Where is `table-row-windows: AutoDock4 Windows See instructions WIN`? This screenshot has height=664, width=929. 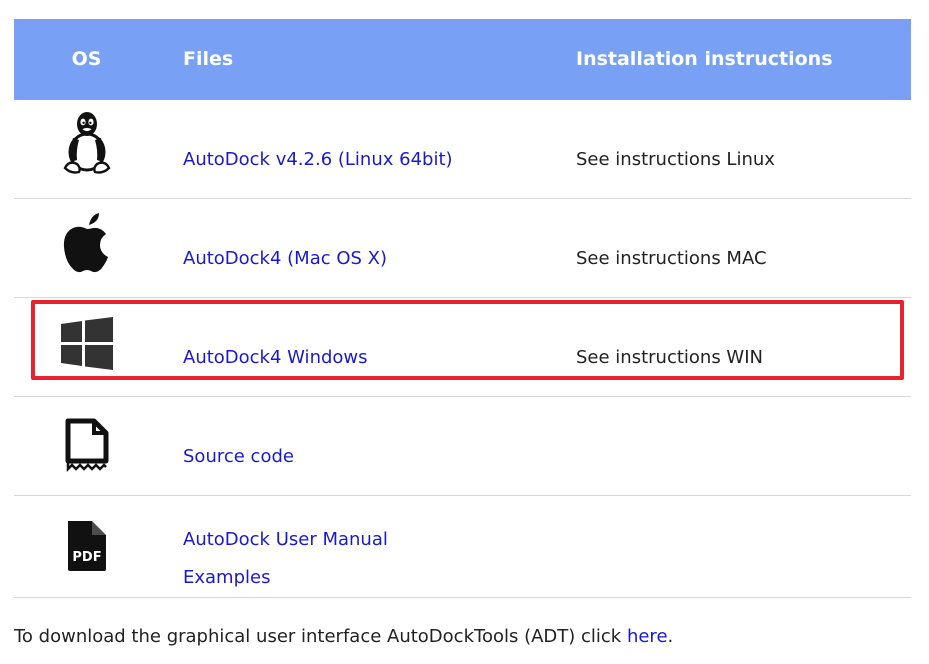 table-row-windows: AutoDock4 Windows See instructions WIN is located at coordinates (462, 347).